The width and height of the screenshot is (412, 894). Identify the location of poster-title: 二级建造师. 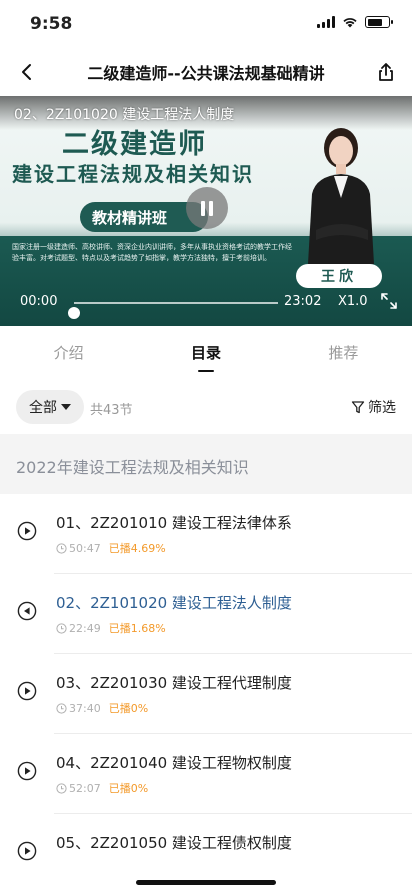
(134, 144).